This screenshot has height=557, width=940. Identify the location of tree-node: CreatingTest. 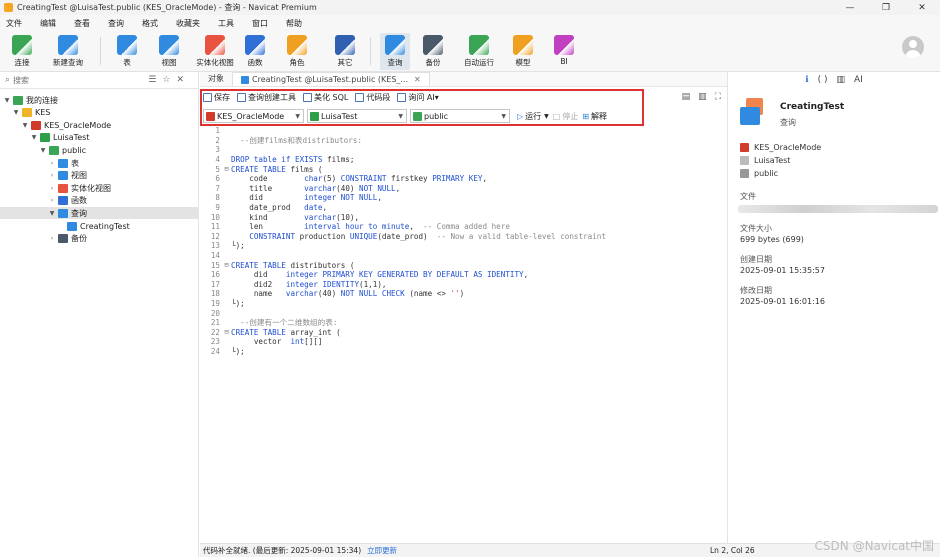
(99, 226).